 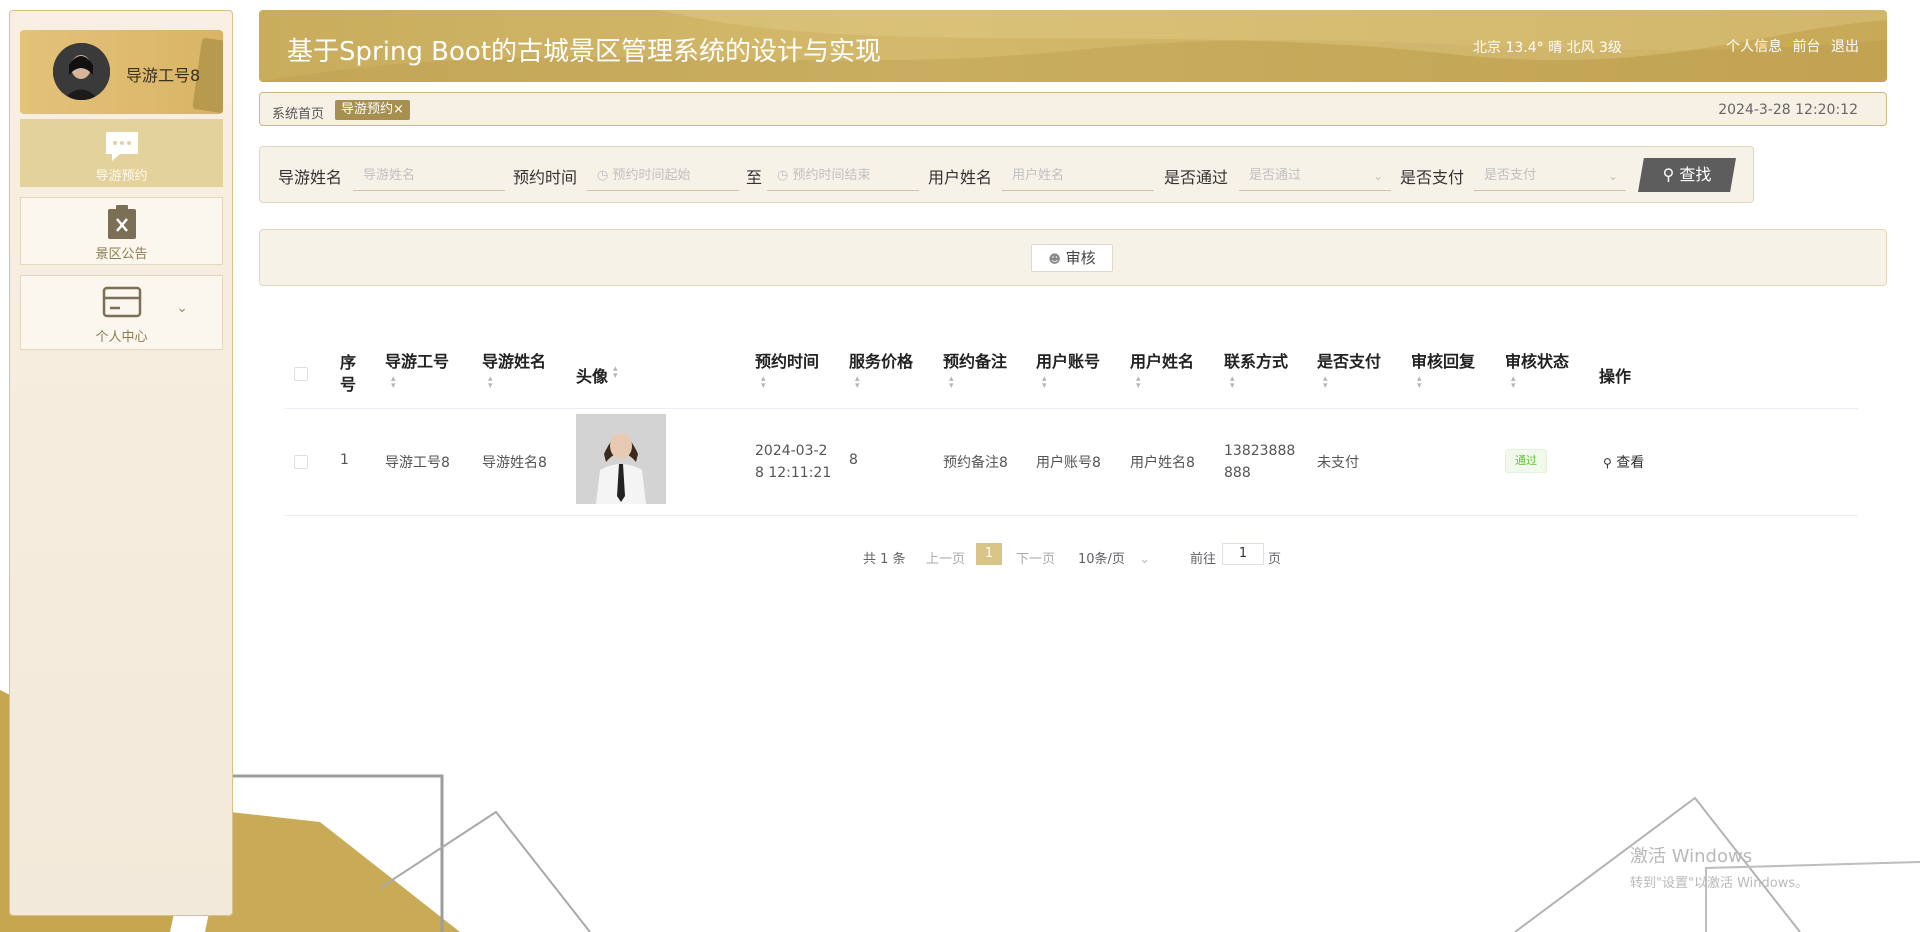 What do you see at coordinates (1162, 360) in the screenshot?
I see `column-header-user-name: 用户姓名` at bounding box center [1162, 360].